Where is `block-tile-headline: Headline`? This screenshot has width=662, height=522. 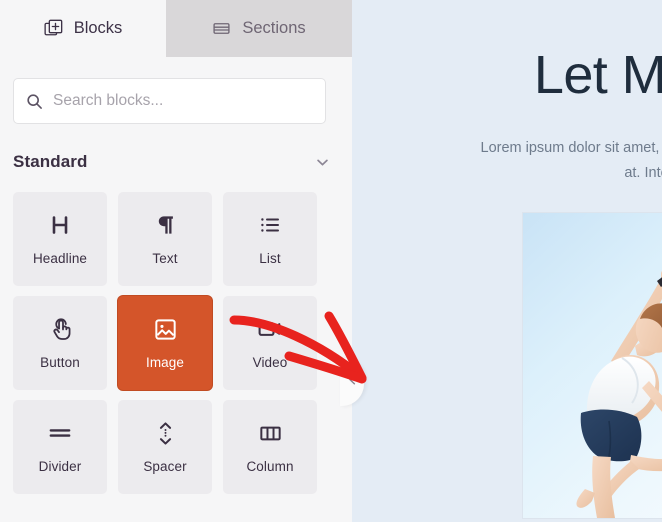 block-tile-headline: Headline is located at coordinates (60, 239).